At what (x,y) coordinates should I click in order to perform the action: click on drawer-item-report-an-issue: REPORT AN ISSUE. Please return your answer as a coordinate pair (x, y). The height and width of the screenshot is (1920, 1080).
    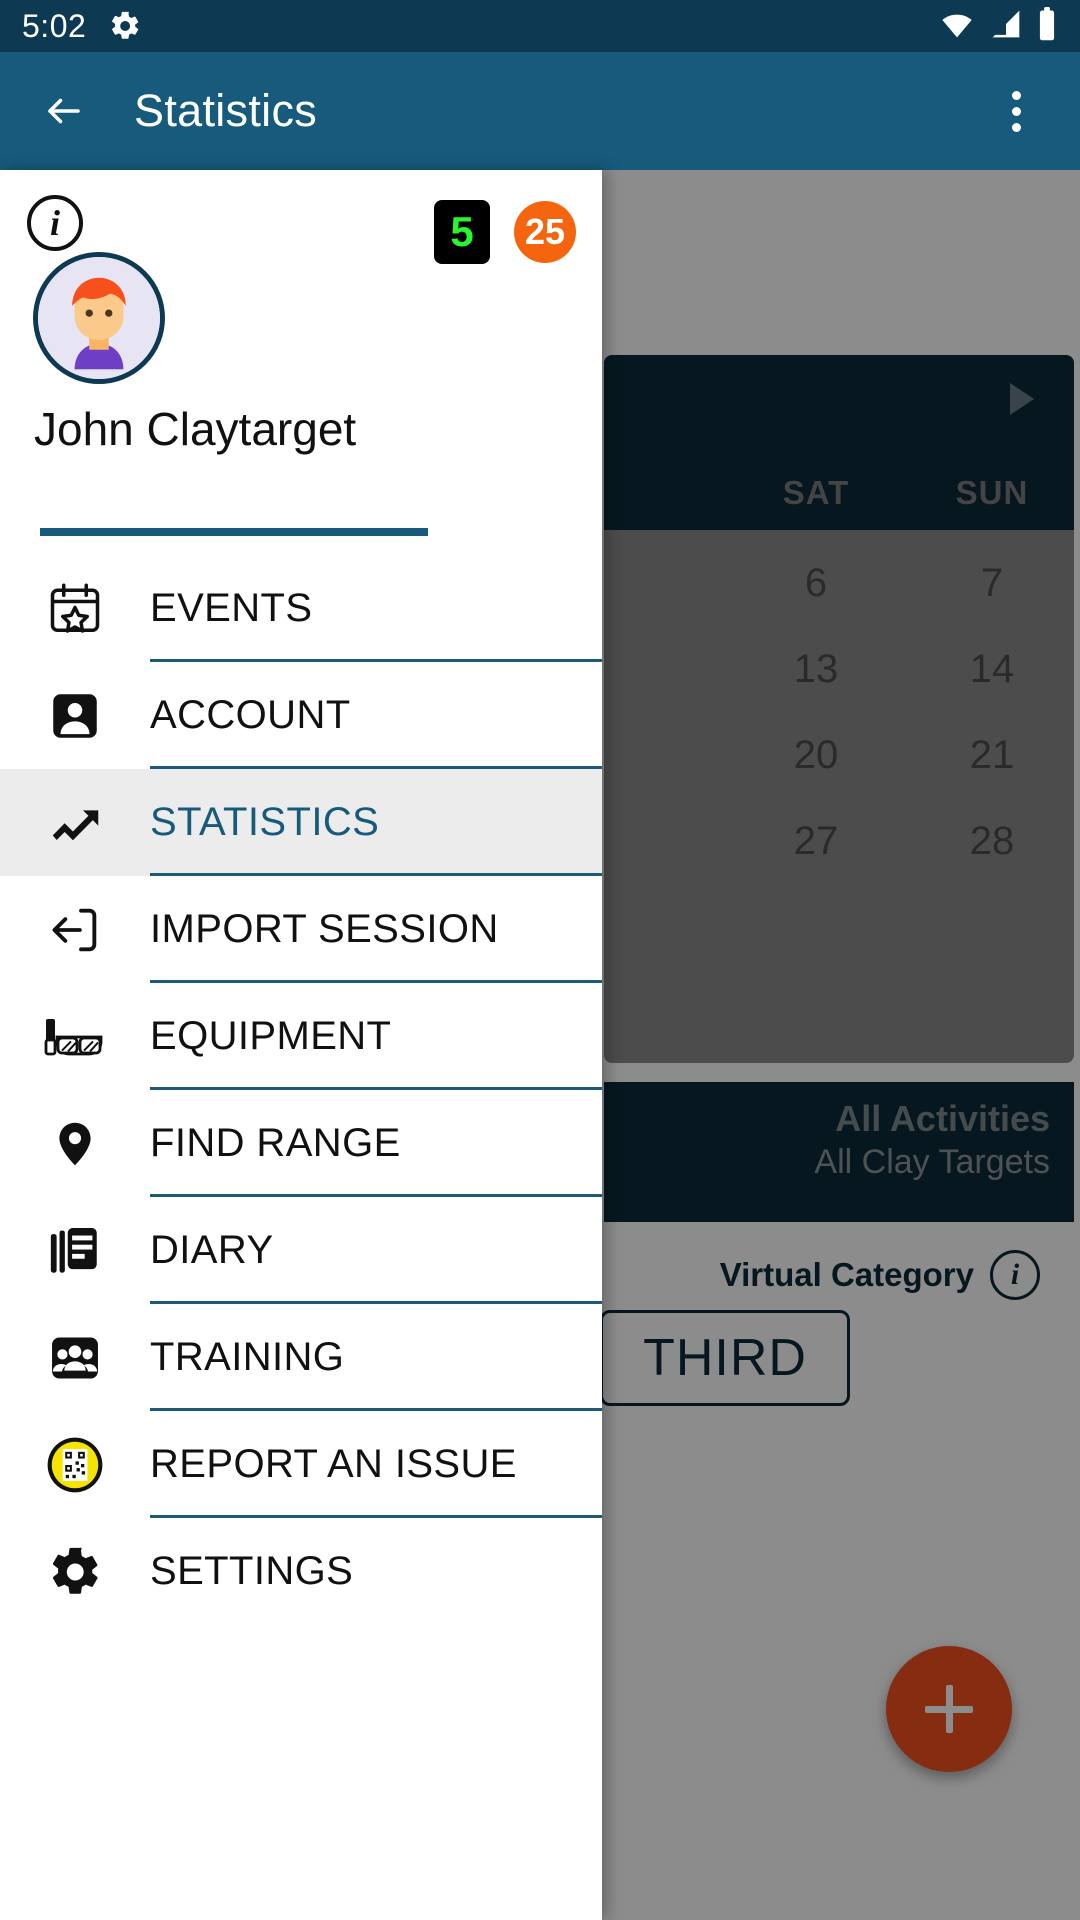
    Looking at the image, I should click on (301, 1464).